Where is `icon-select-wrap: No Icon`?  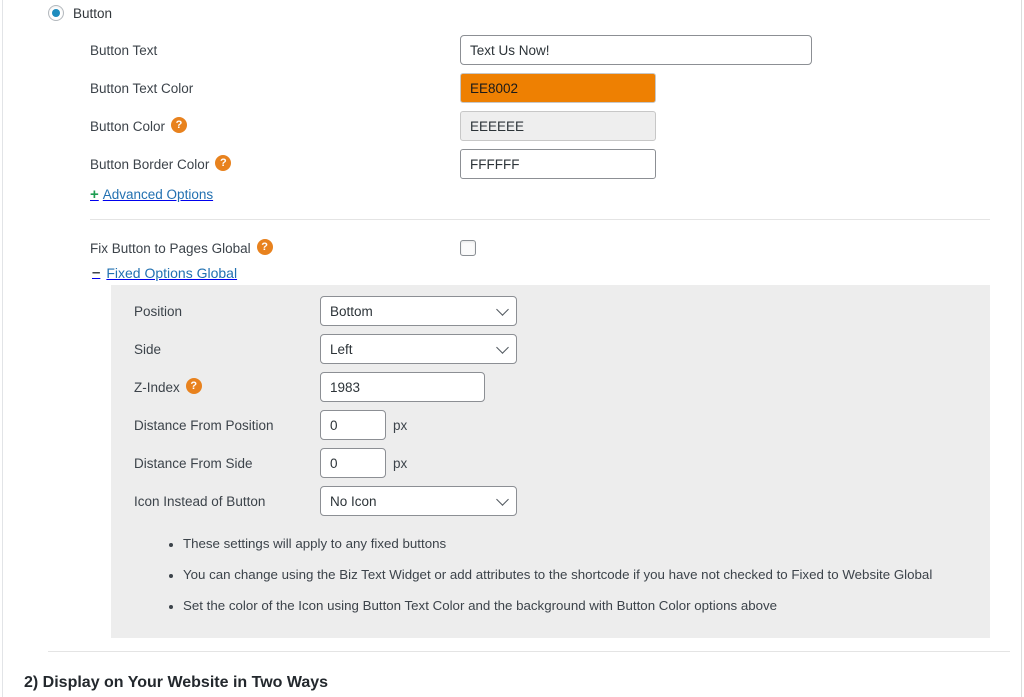 icon-select-wrap: No Icon is located at coordinates (418, 501).